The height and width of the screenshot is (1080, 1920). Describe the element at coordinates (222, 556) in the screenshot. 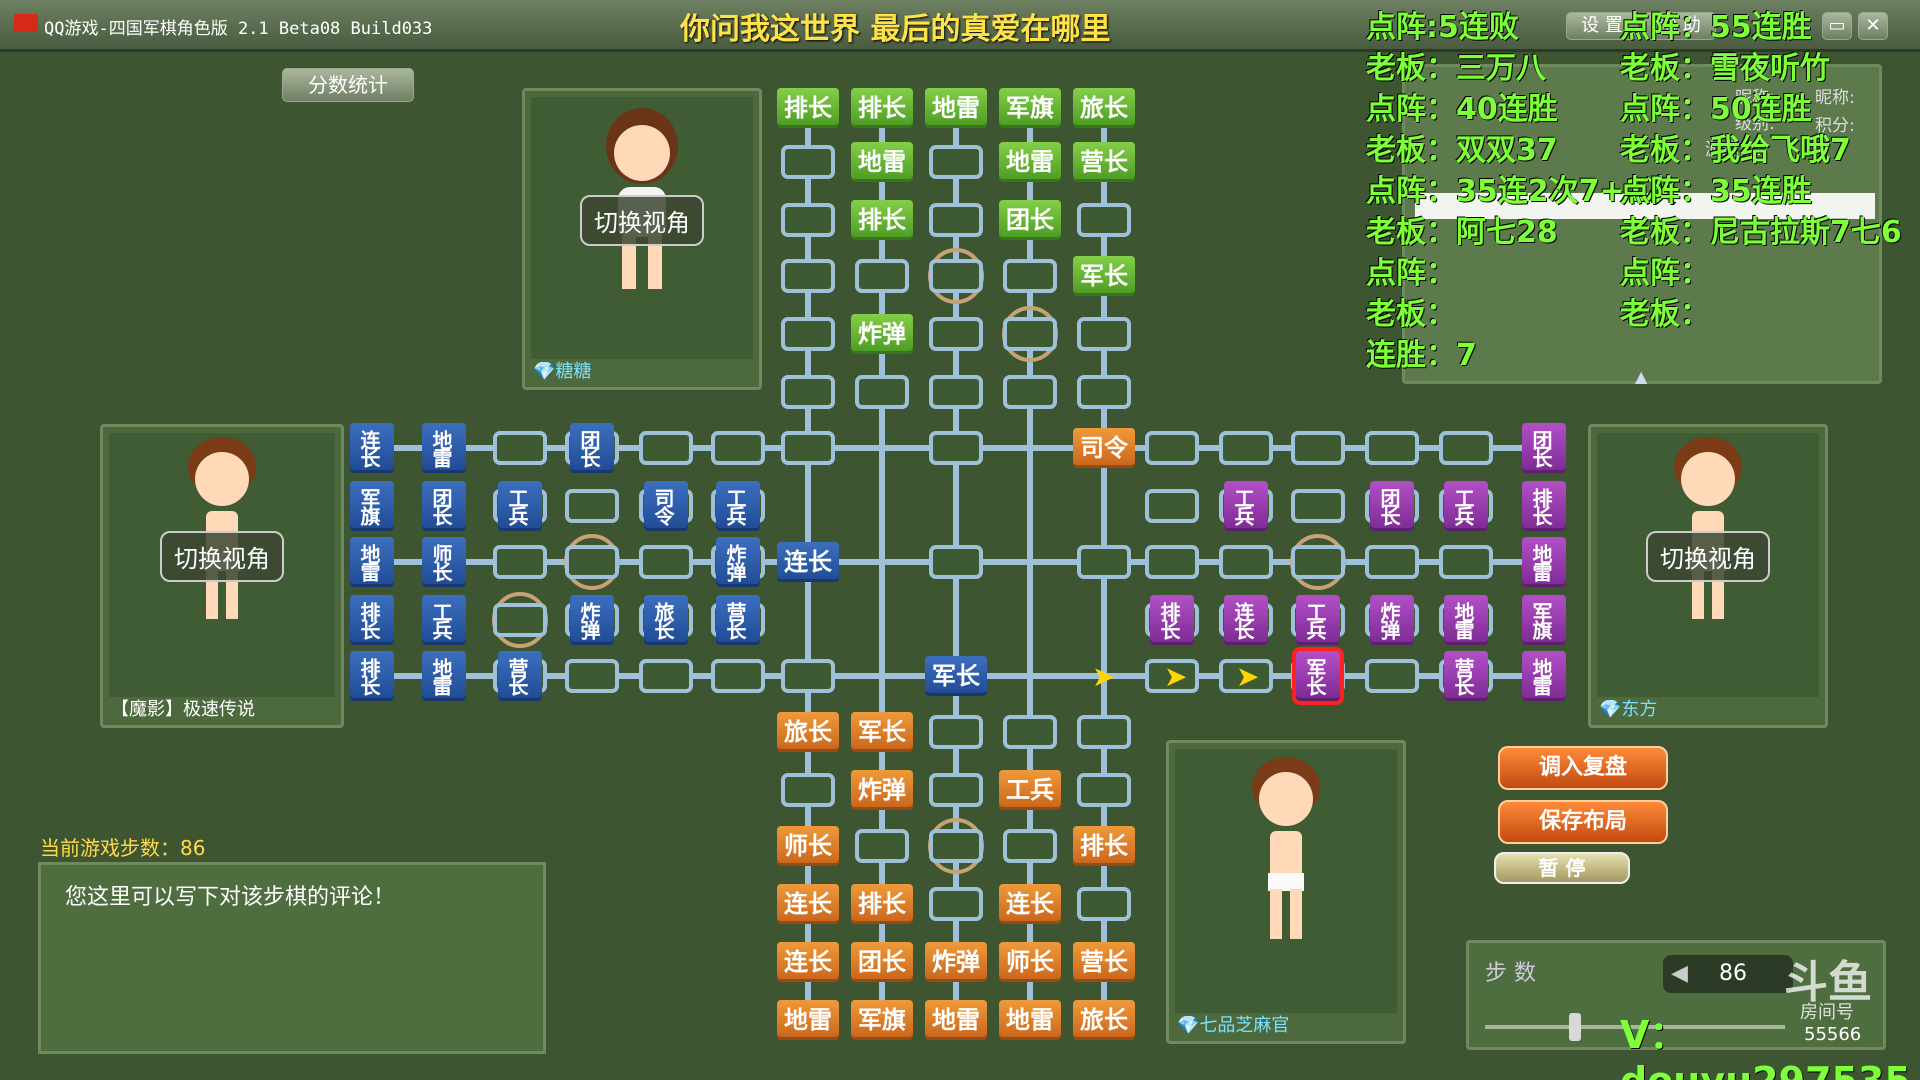

I see `switch-view-button-left: 切换视角` at that location.